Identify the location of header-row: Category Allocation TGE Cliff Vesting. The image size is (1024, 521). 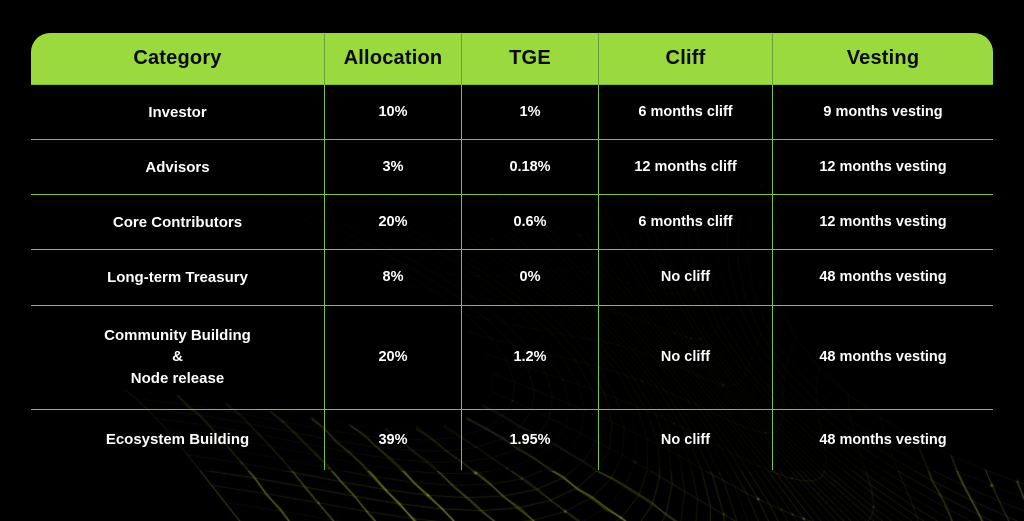
(512, 59).